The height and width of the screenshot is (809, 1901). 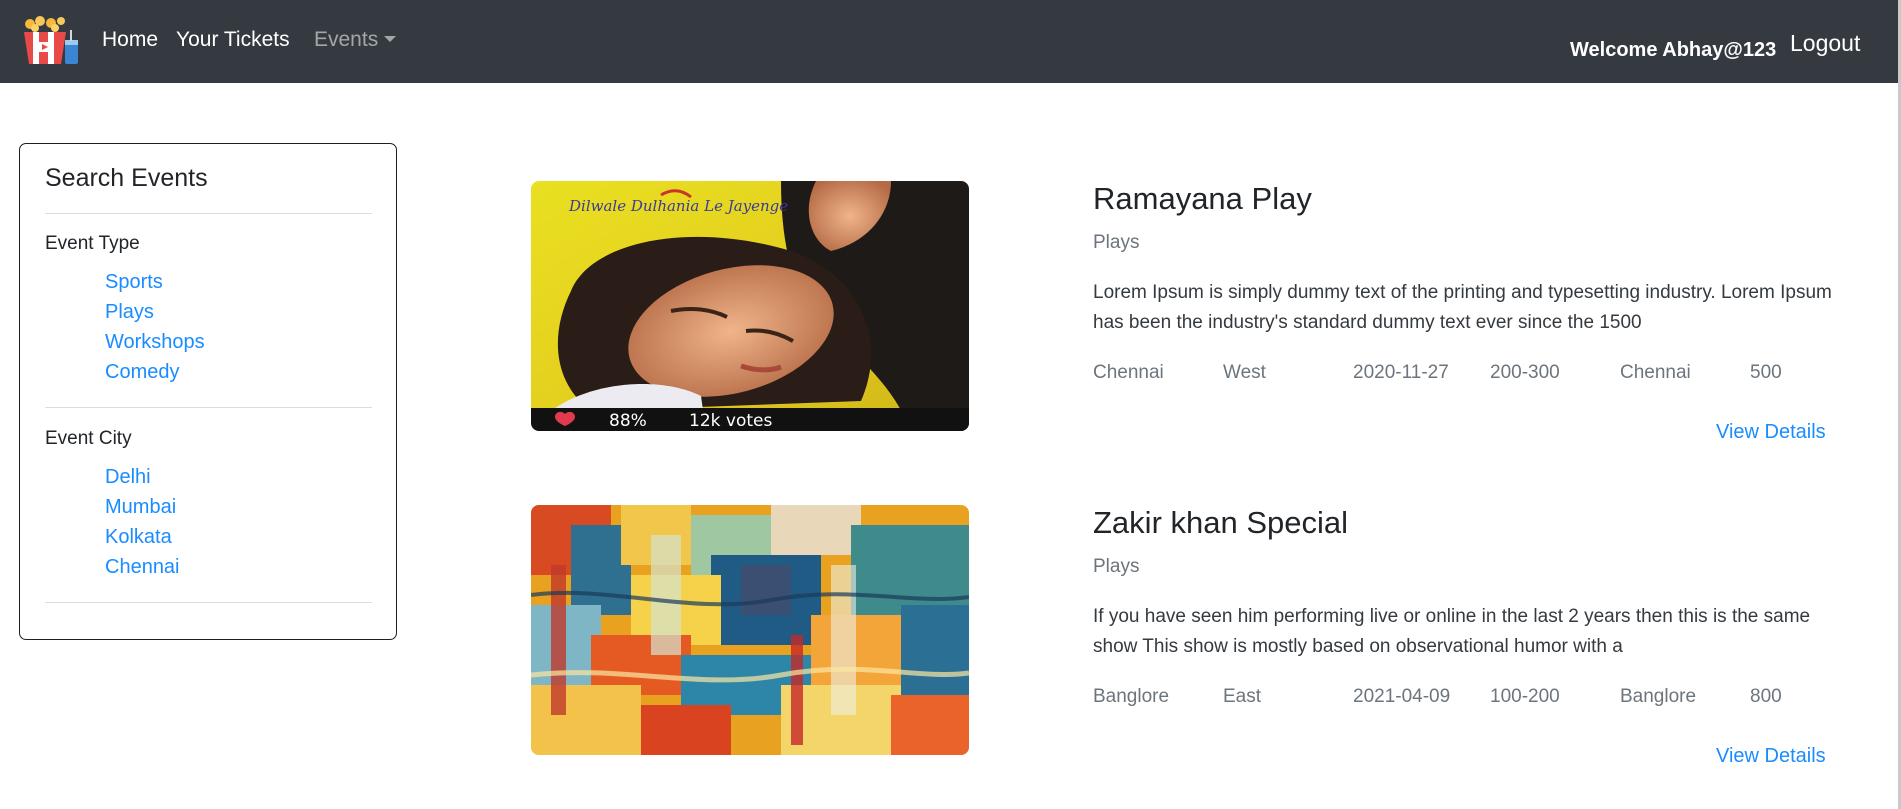 I want to click on nav-events-dropdown: Events, so click(x=355, y=40).